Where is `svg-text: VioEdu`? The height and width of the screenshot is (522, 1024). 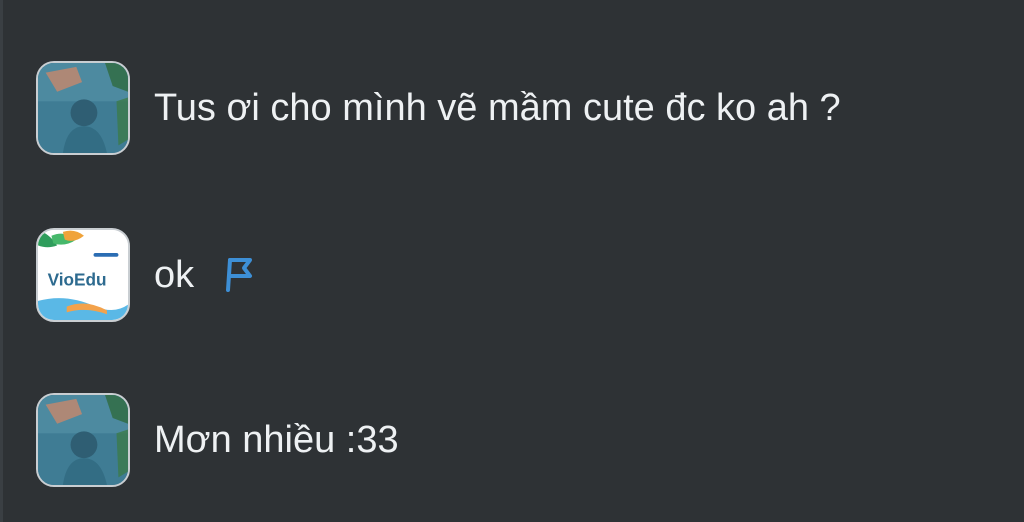
svg-text: VioEdu is located at coordinates (77, 280).